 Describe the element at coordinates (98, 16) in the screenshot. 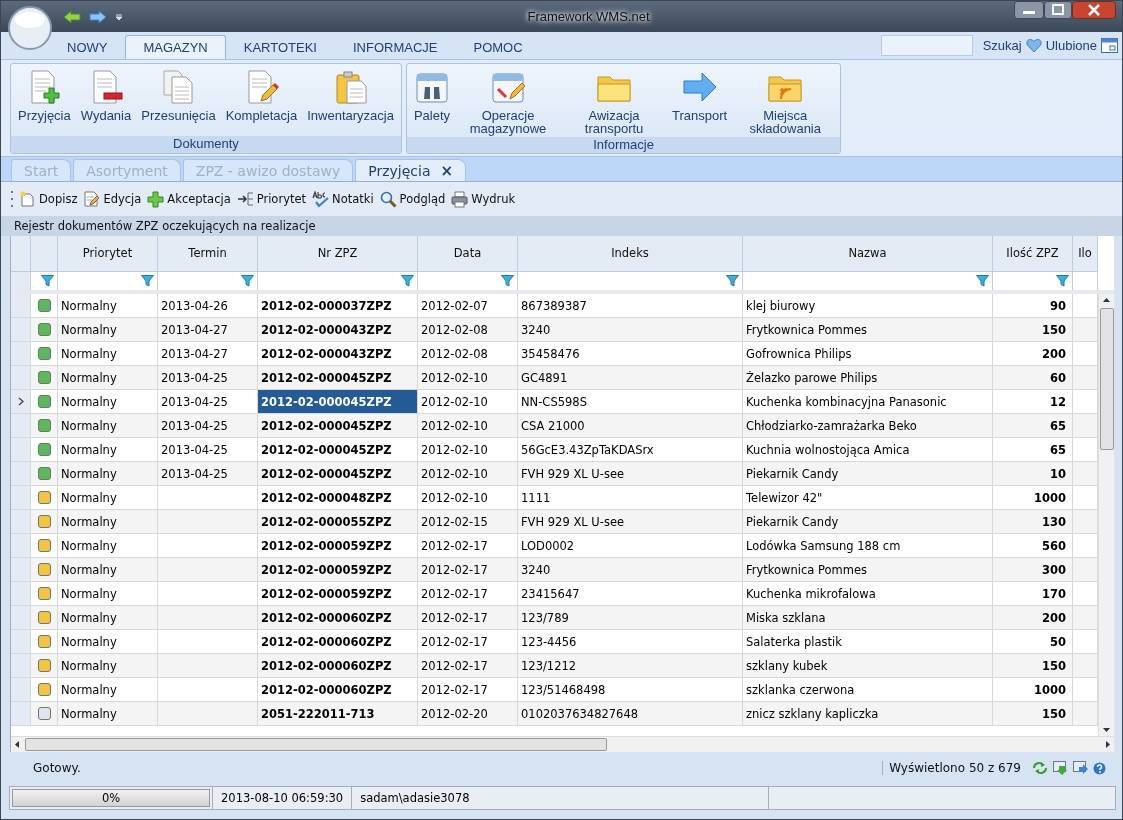

I see `forward-arrow-icon` at that location.